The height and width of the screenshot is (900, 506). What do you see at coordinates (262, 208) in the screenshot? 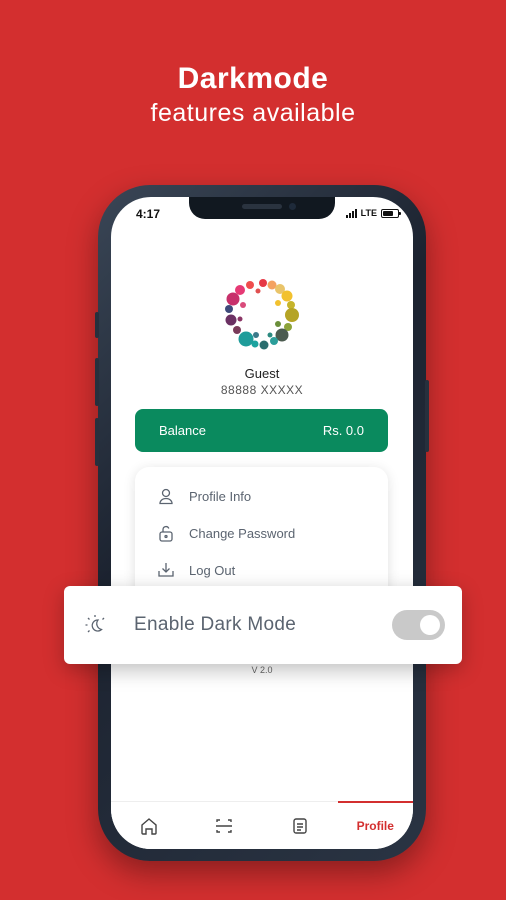
I see `phone-notch` at bounding box center [262, 208].